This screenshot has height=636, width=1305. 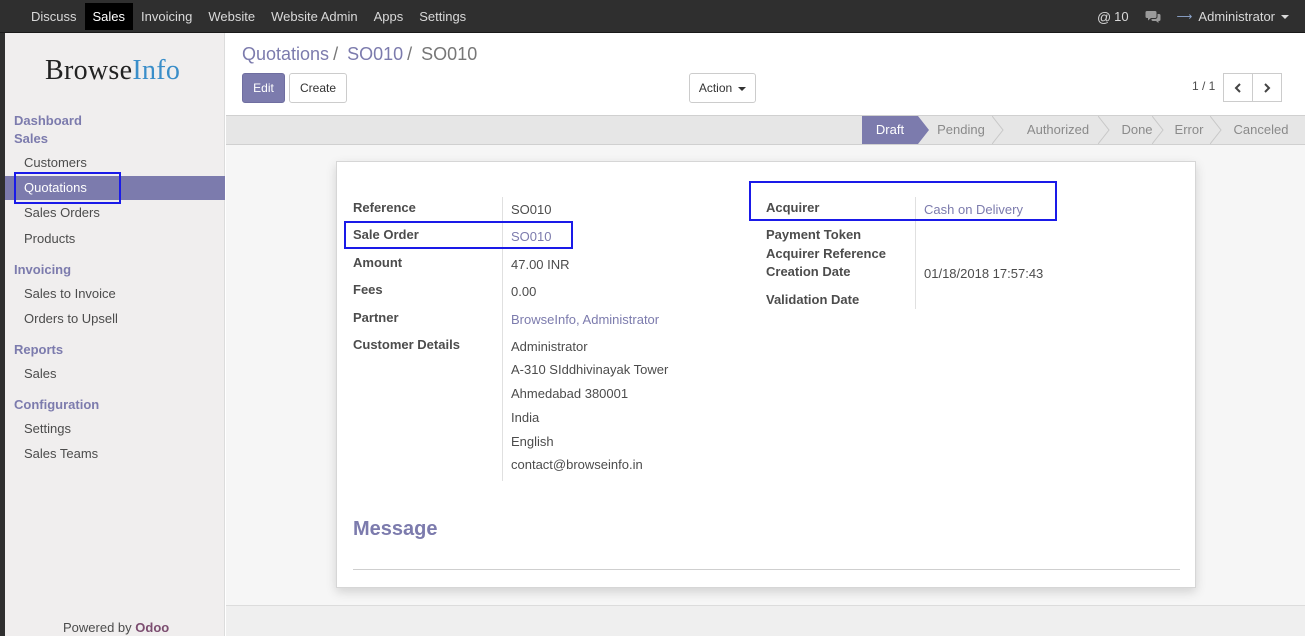 What do you see at coordinates (115, 213) in the screenshot?
I see `sidebar-item-sales-orders: Sales Orders` at bounding box center [115, 213].